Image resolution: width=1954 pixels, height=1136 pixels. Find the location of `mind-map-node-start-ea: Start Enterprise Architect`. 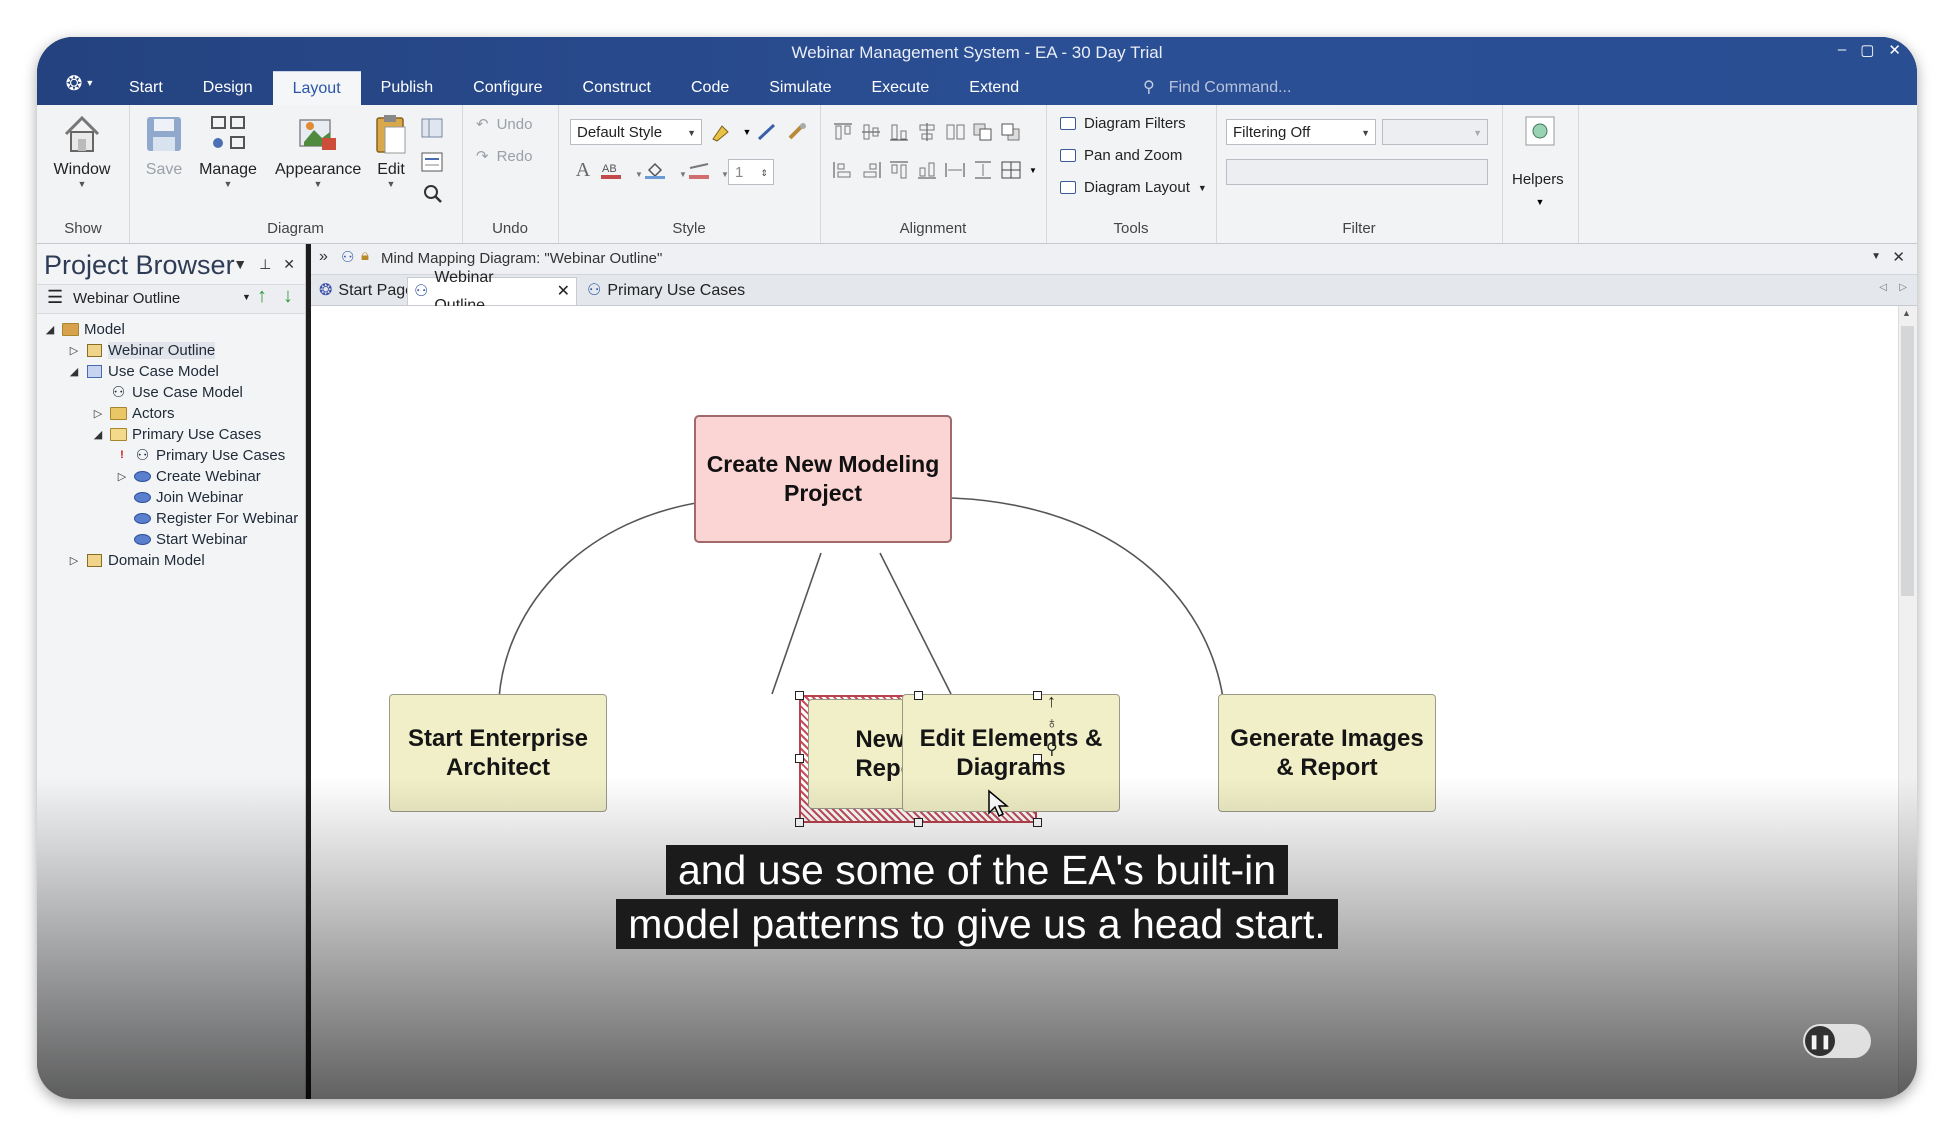

mind-map-node-start-ea: Start Enterprise Architect is located at coordinates (498, 753).